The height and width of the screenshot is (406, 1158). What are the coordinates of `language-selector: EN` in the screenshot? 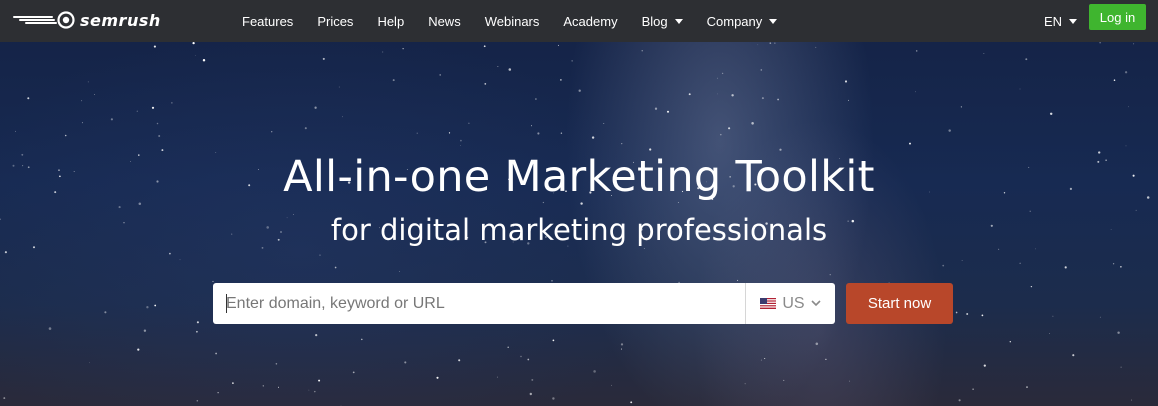 It's located at (1061, 21).